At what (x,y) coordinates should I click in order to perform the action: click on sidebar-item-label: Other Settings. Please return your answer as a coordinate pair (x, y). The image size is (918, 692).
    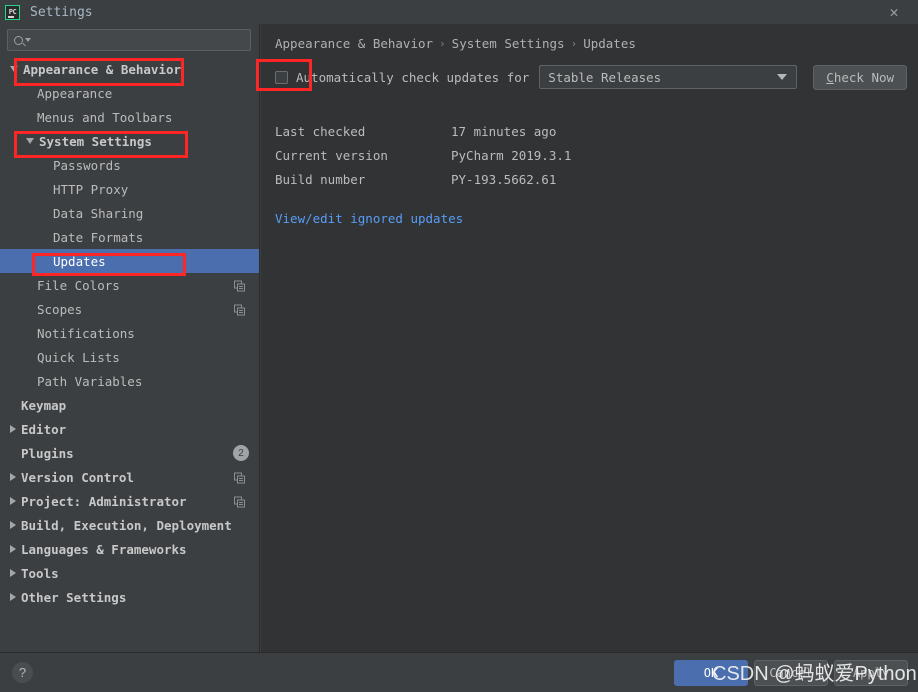
    Looking at the image, I should click on (74, 597).